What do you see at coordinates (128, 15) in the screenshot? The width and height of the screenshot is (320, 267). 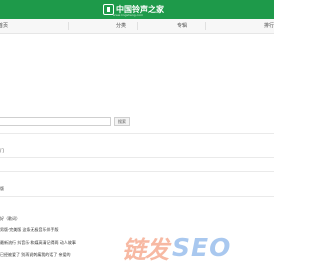 I see `logo-subtext: www.lingsheng.com` at bounding box center [128, 15].